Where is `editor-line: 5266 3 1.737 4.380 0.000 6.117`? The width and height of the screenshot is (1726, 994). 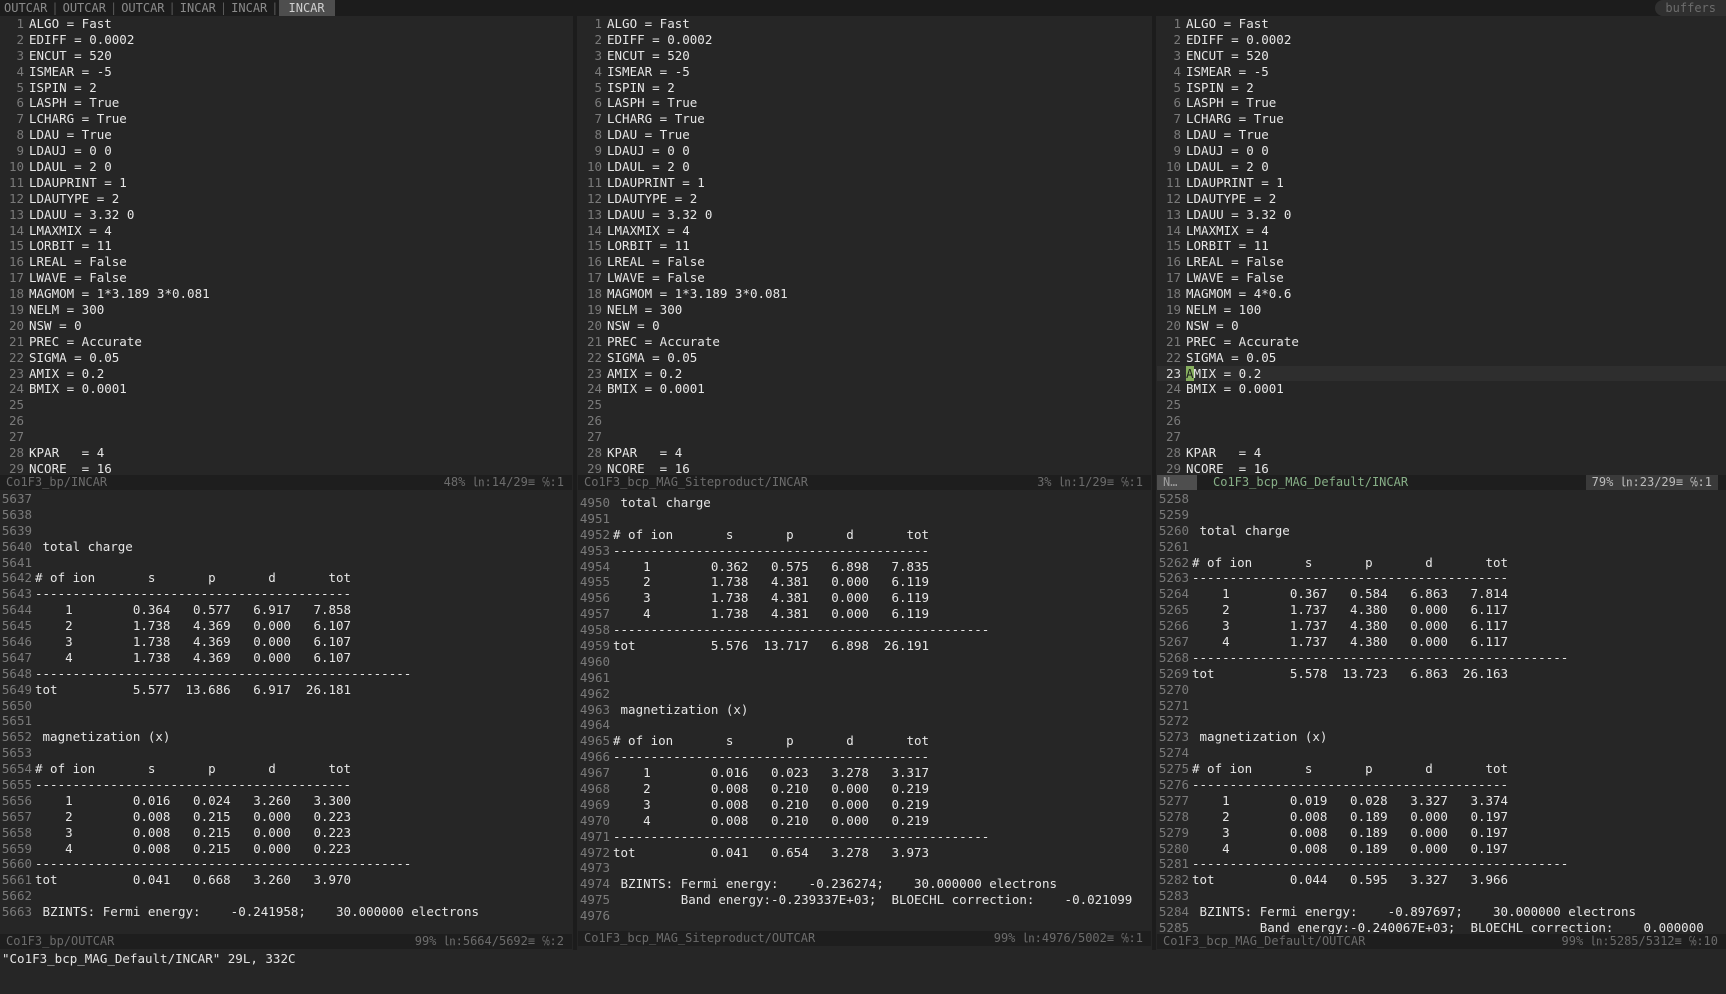 editor-line: 5266 3 1.737 4.380 0.000 6.117 is located at coordinates (1441, 626).